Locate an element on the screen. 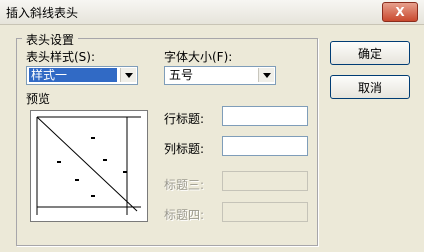 The image size is (424, 252). title4-input is located at coordinates (265, 212).